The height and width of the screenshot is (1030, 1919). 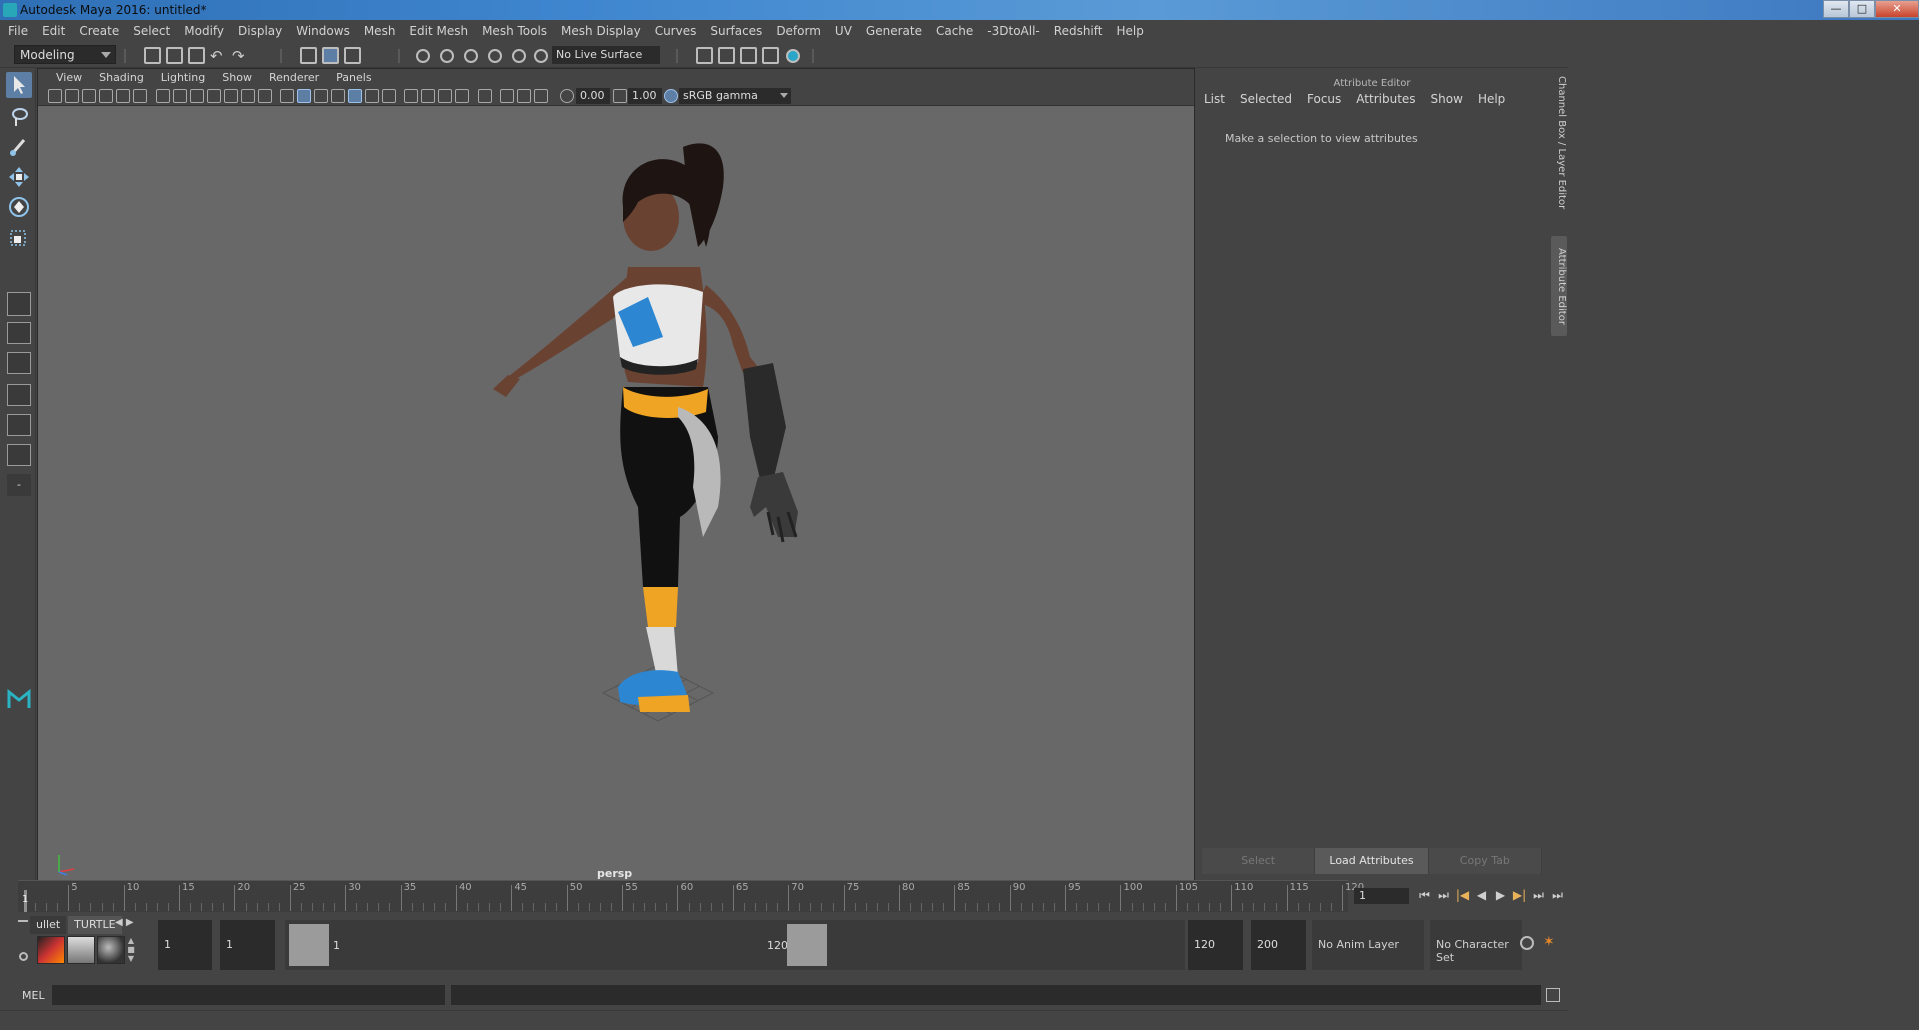 What do you see at coordinates (1324, 99) in the screenshot?
I see `ae-menu-focus: Focus` at bounding box center [1324, 99].